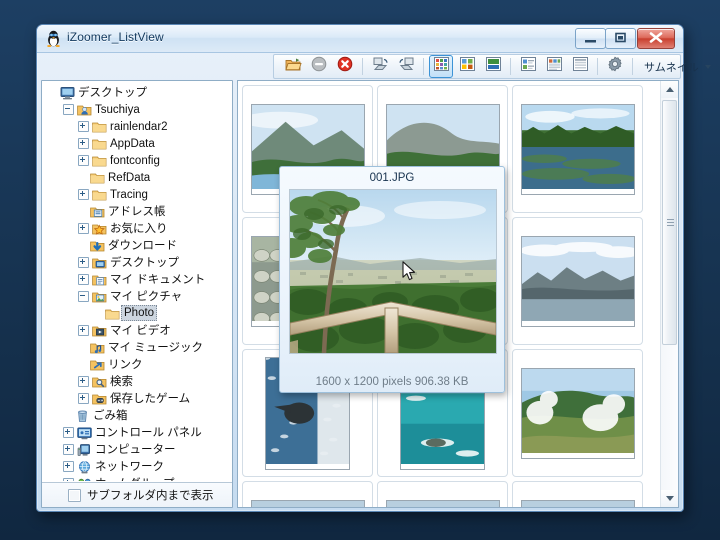 The height and width of the screenshot is (540, 720). What do you see at coordinates (590, 38) in the screenshot?
I see `minimize-button` at bounding box center [590, 38].